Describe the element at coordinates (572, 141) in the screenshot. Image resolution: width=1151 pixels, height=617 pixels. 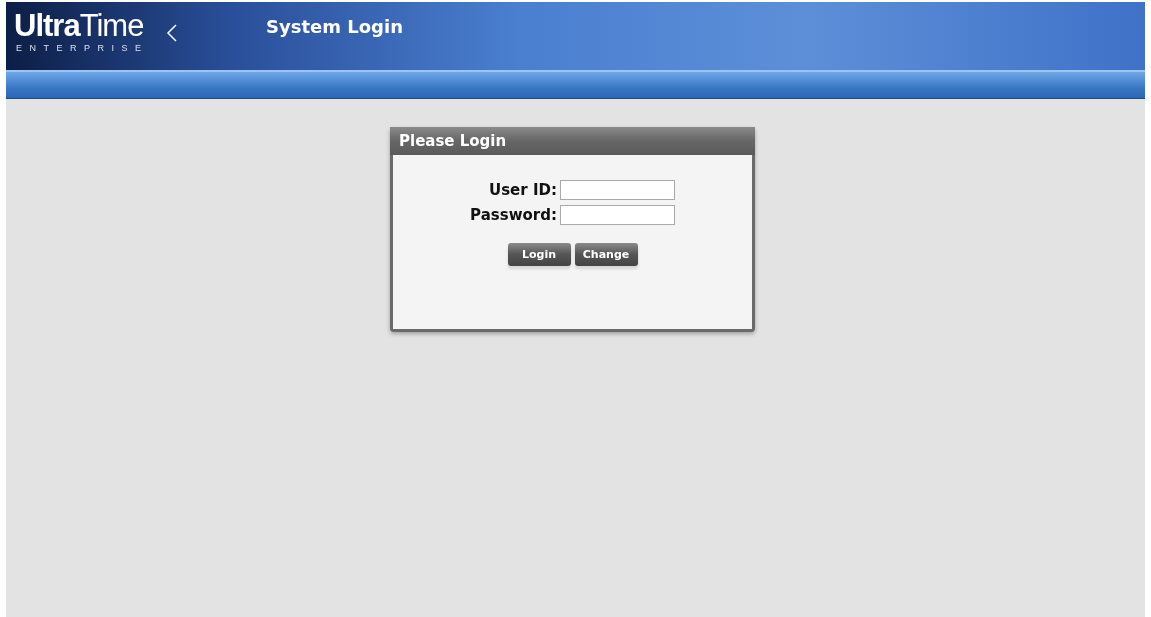
I see `panel-title: Please Login` at that location.